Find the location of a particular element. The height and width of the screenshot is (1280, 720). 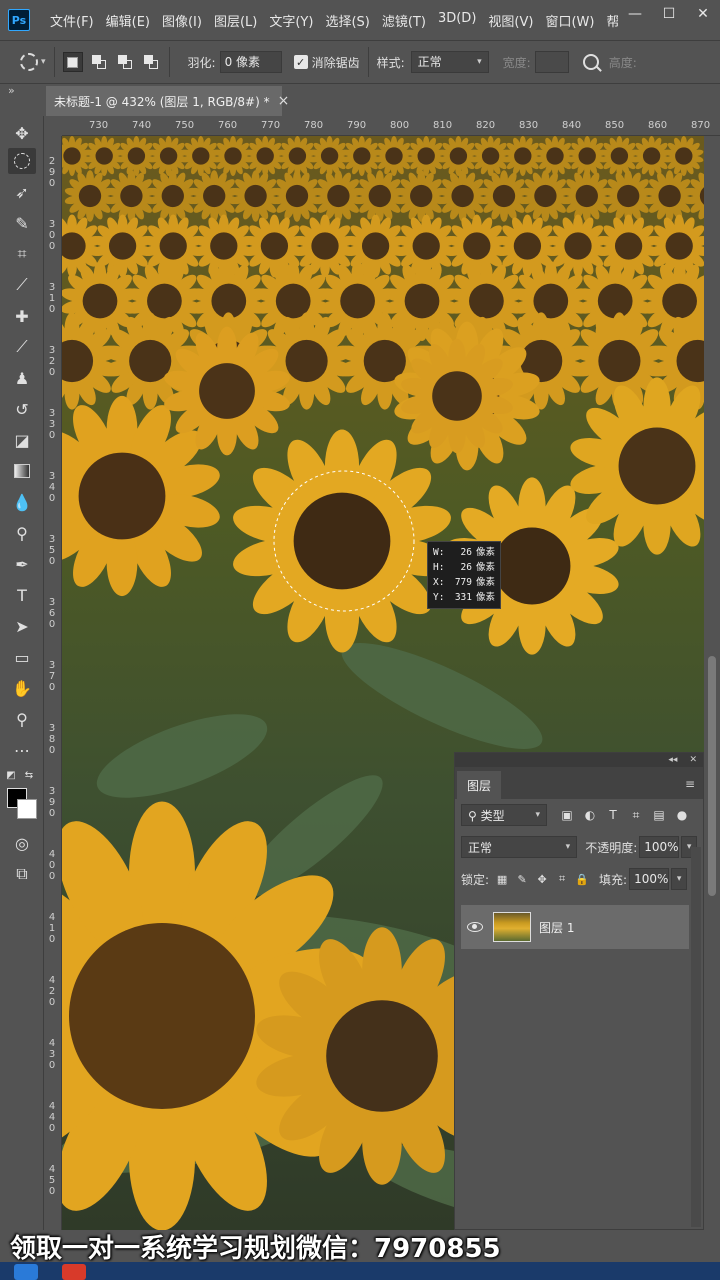

minimize-button: — is located at coordinates (635, 14).